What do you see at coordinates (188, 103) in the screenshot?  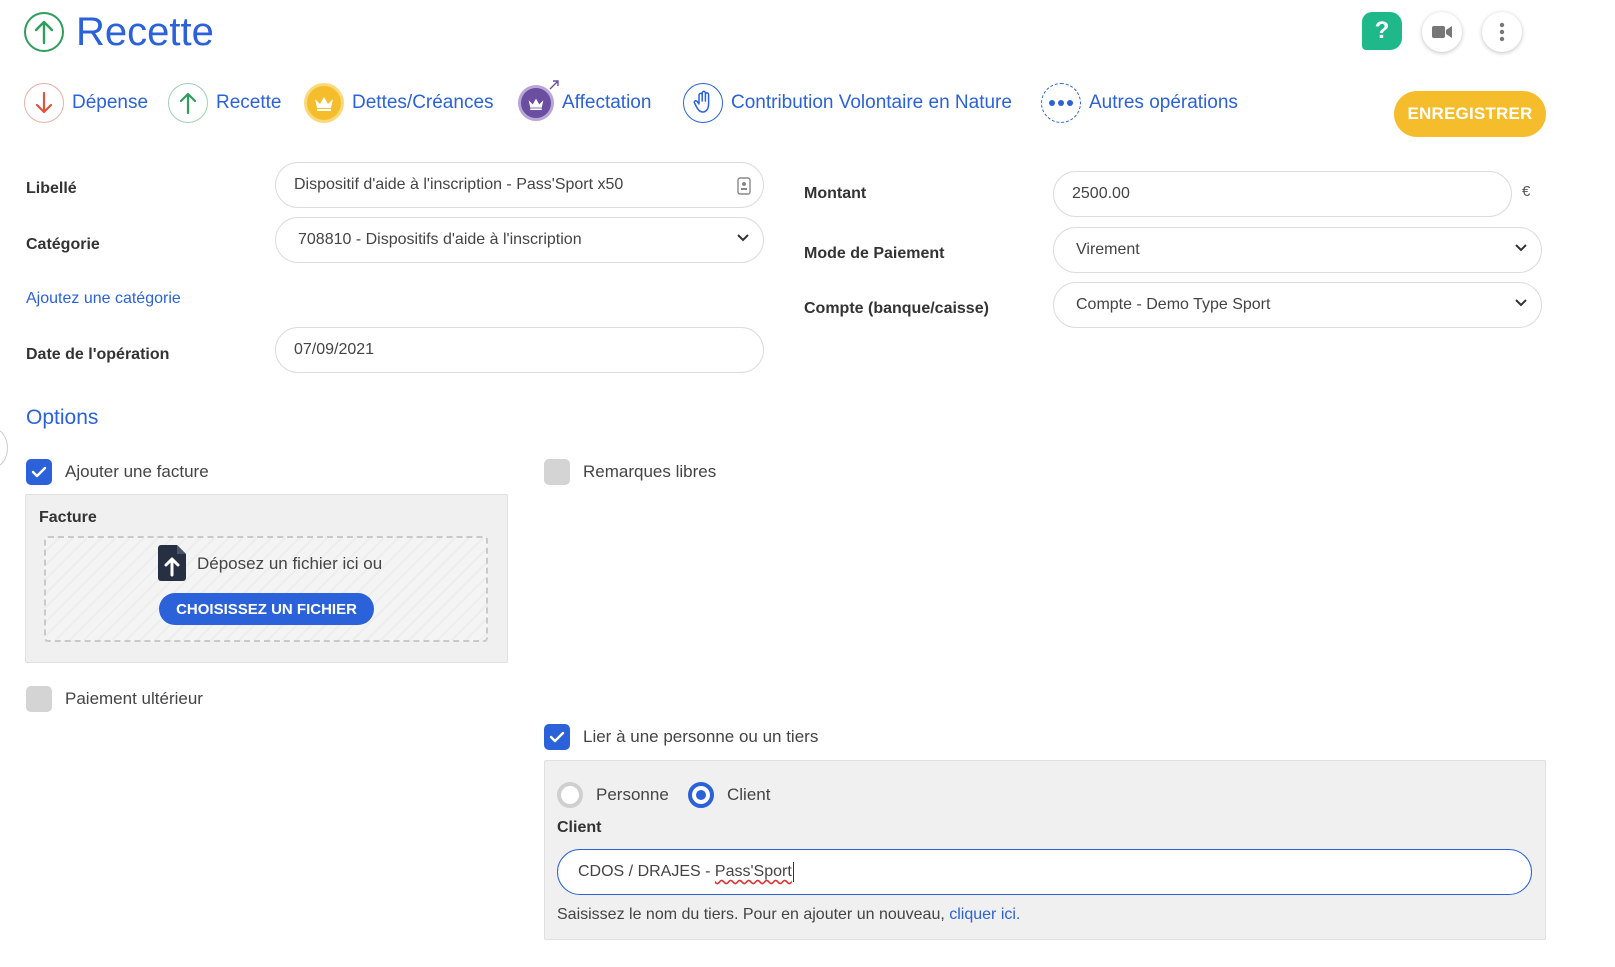 I see `arrow-up-icon` at bounding box center [188, 103].